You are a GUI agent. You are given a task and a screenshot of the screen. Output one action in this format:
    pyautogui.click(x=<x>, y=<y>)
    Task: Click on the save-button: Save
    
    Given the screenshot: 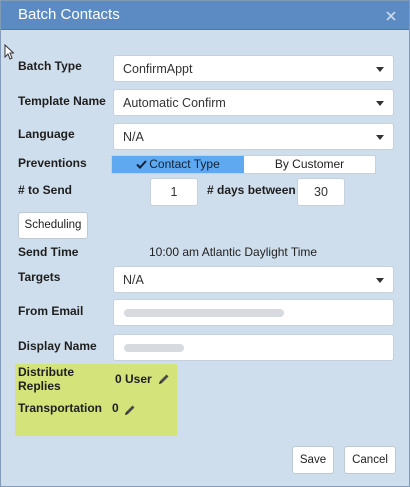 What is the action you would take?
    pyautogui.click(x=313, y=460)
    